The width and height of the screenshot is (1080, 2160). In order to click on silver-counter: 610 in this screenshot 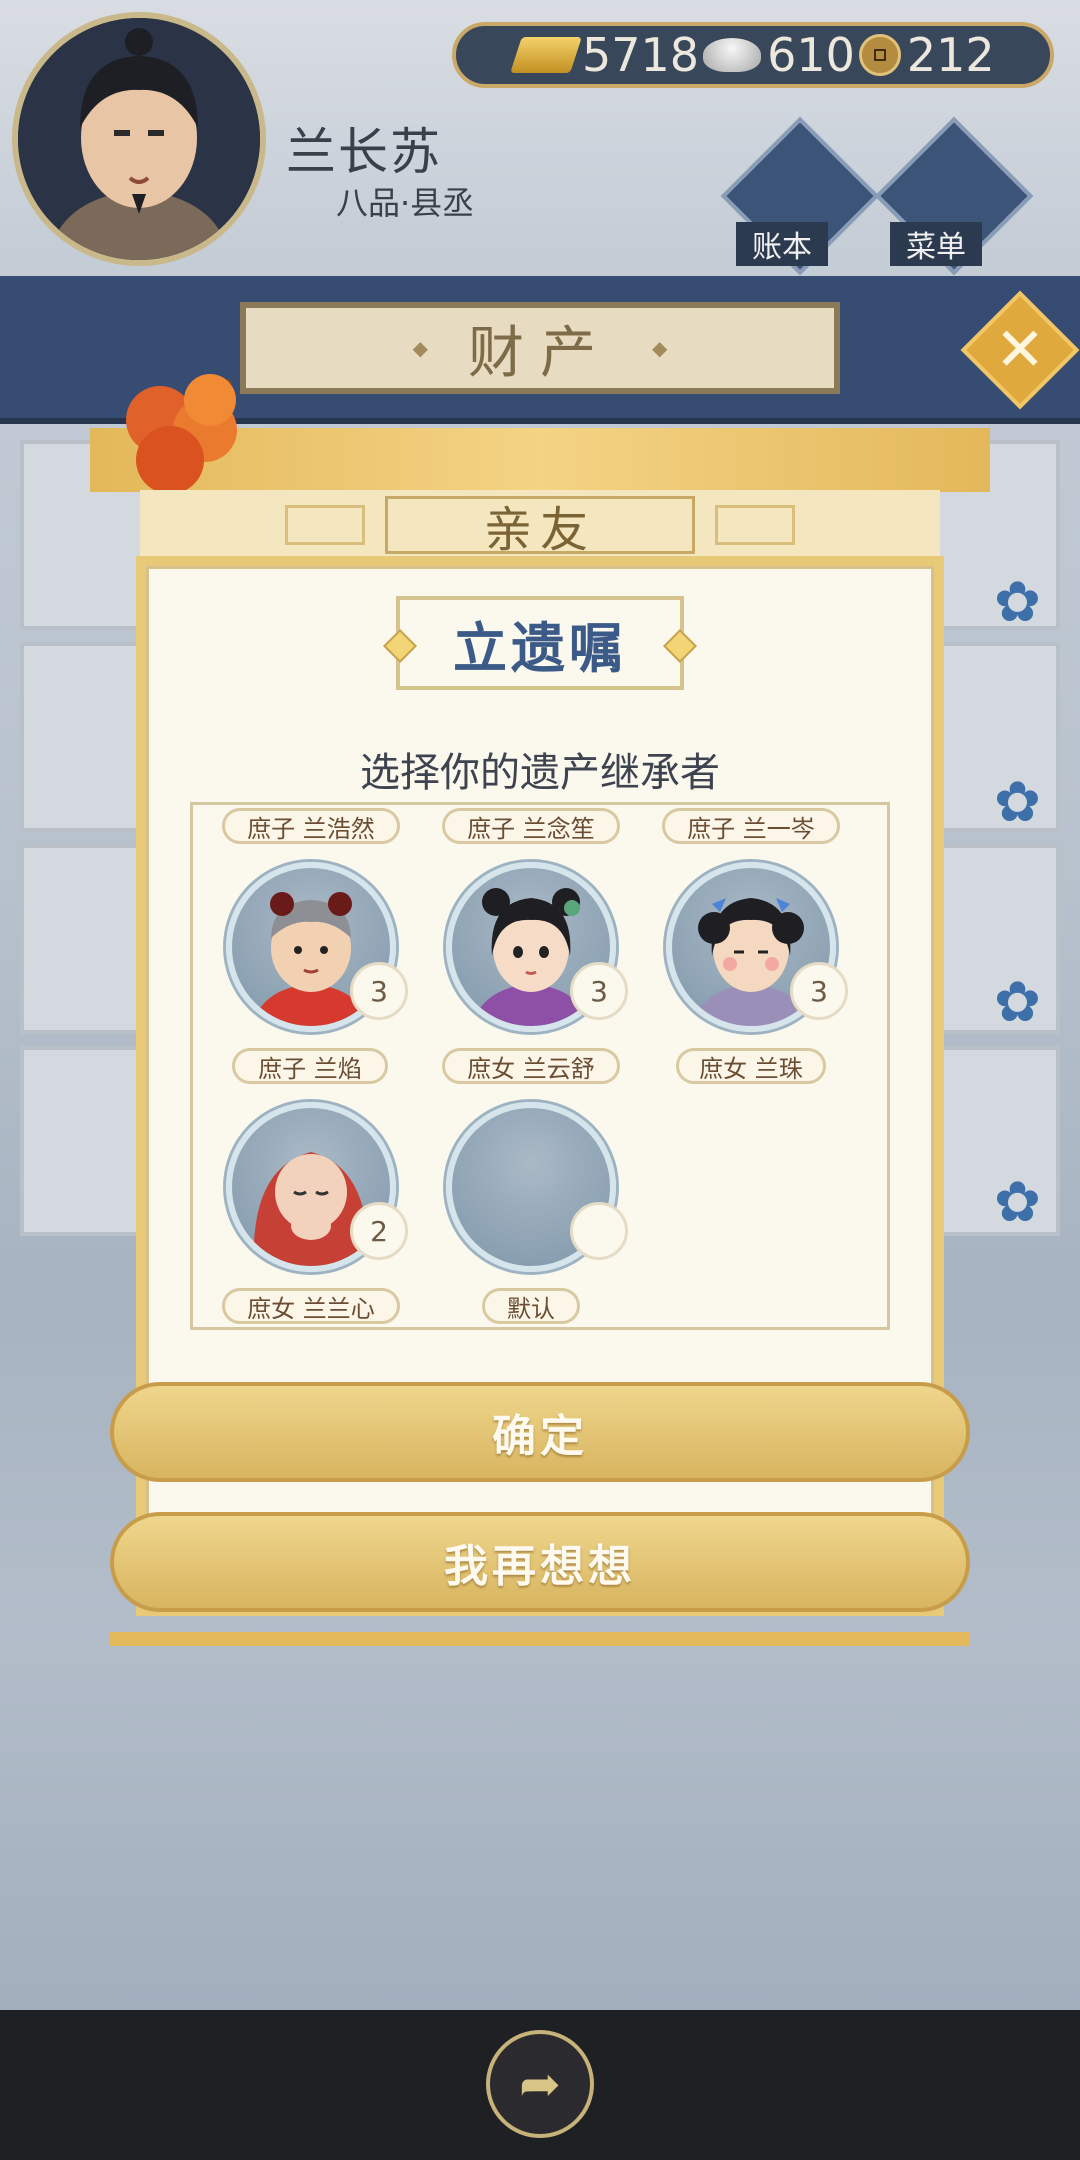, I will do `click(779, 55)`.